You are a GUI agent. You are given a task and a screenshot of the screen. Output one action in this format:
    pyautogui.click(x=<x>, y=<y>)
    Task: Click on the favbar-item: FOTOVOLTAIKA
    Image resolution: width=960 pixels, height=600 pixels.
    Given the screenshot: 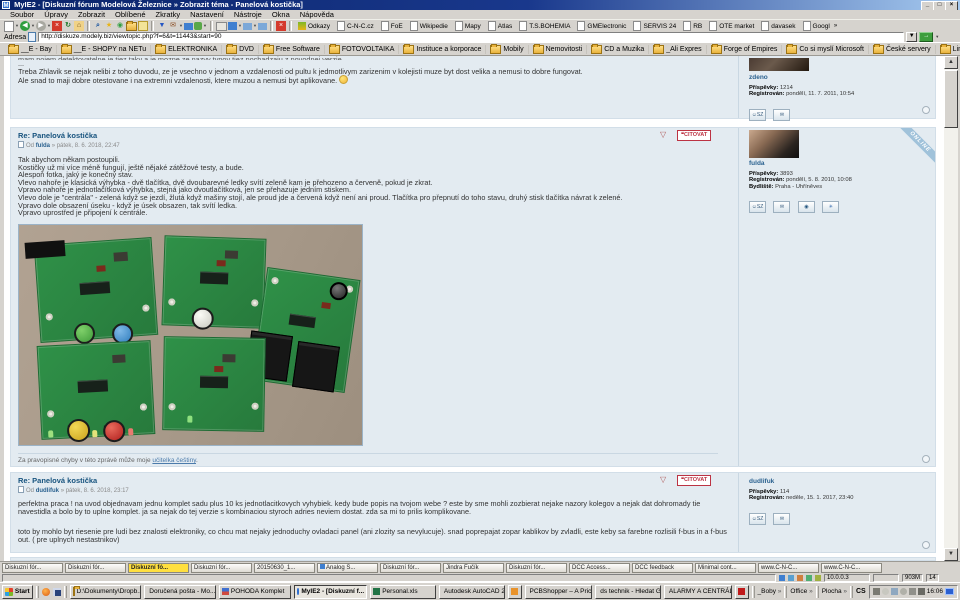 What is the action you would take?
    pyautogui.click(x=362, y=48)
    